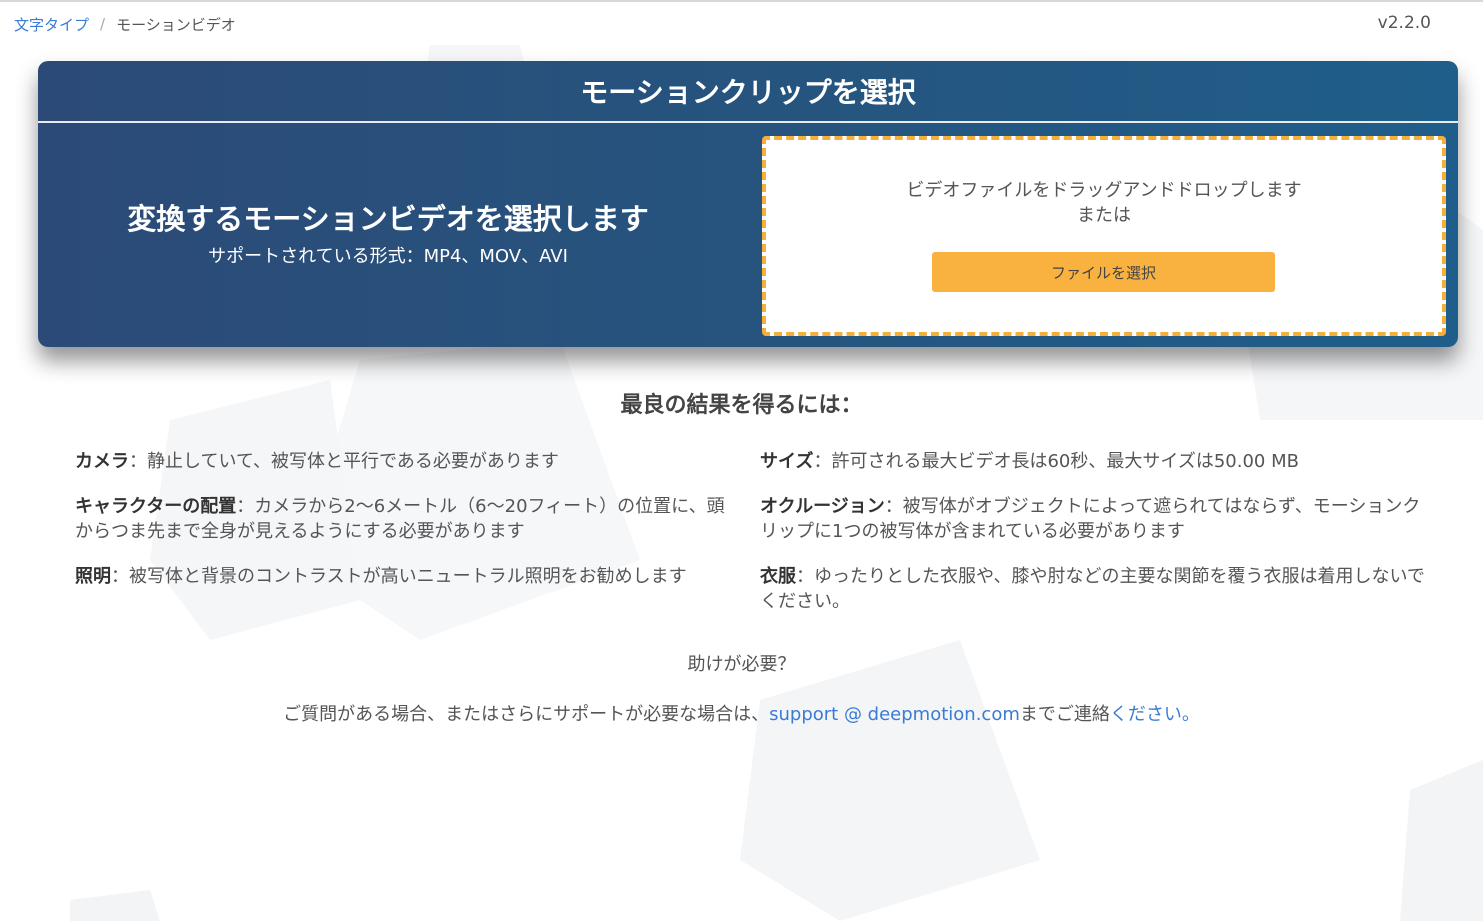  I want to click on breadcrumb: 文字タイプ / モーションビデオ, so click(125, 24).